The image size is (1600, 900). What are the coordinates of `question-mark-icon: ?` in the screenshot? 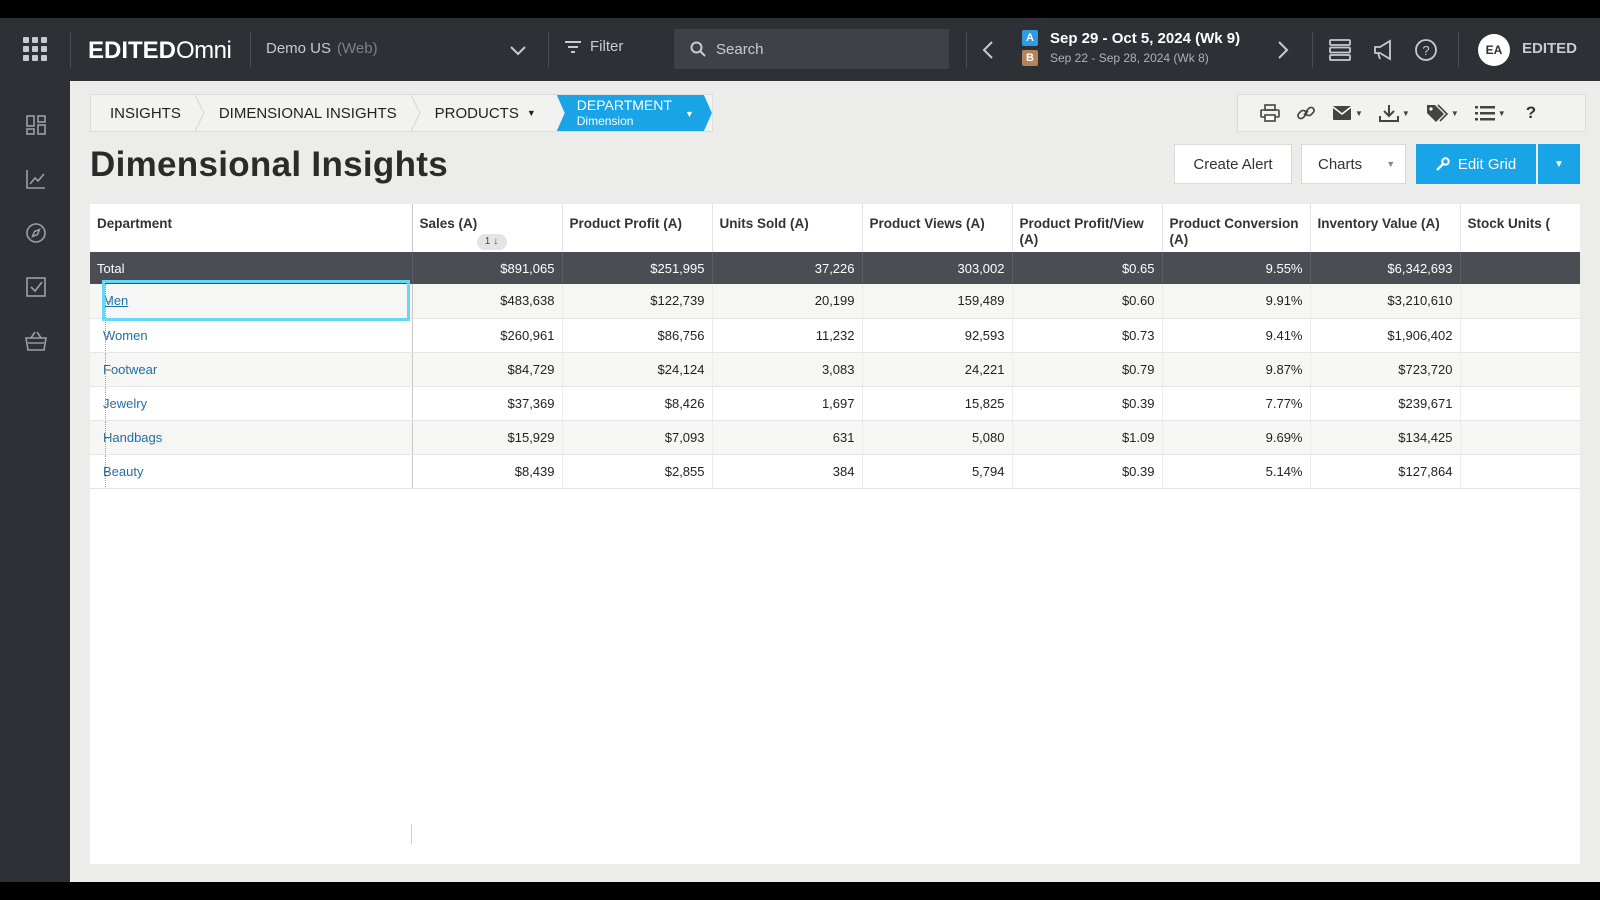 It's located at (1531, 112).